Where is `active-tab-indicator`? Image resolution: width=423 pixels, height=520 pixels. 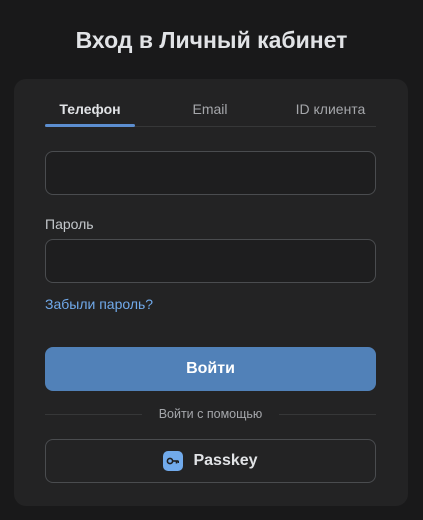
active-tab-indicator is located at coordinates (90, 125).